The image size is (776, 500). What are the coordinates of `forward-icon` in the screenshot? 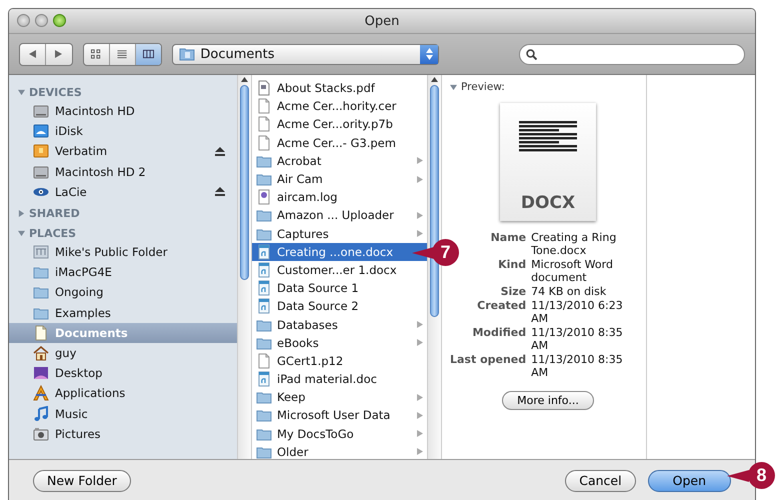 It's located at (58, 54).